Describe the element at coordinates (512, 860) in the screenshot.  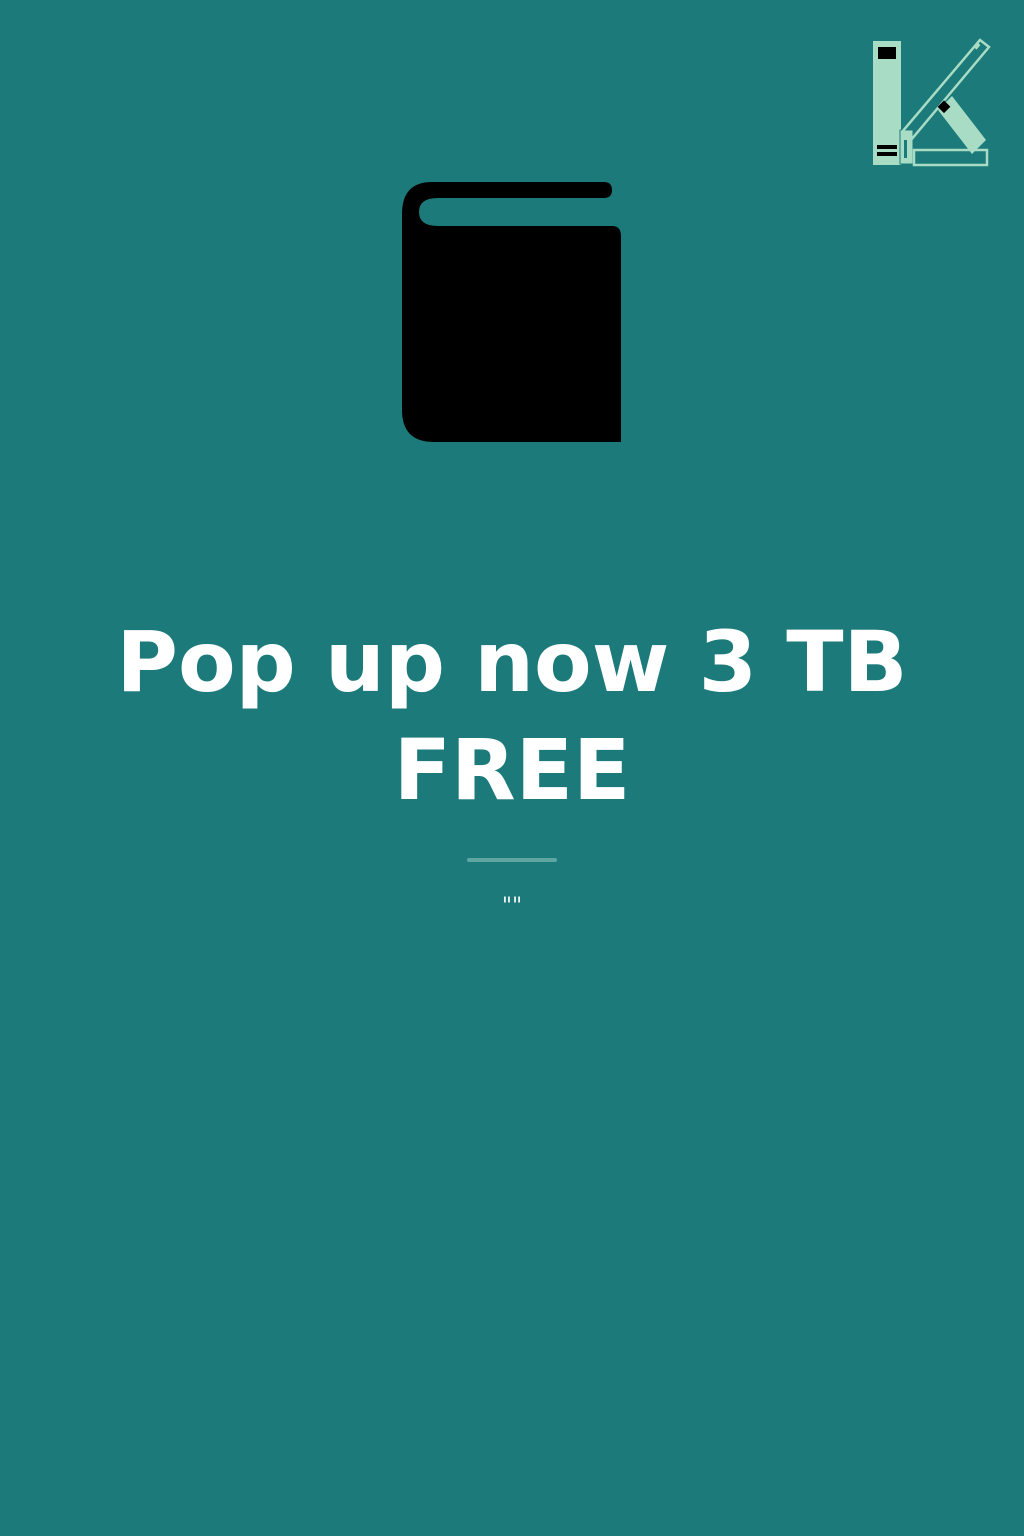
I see `title-divider` at that location.